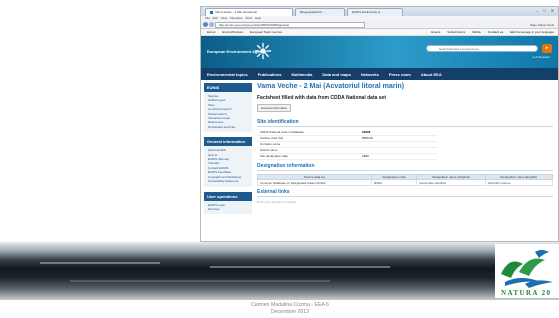 The height and width of the screenshot is (318, 559). I want to click on nav-publications: Publications, so click(270, 74).